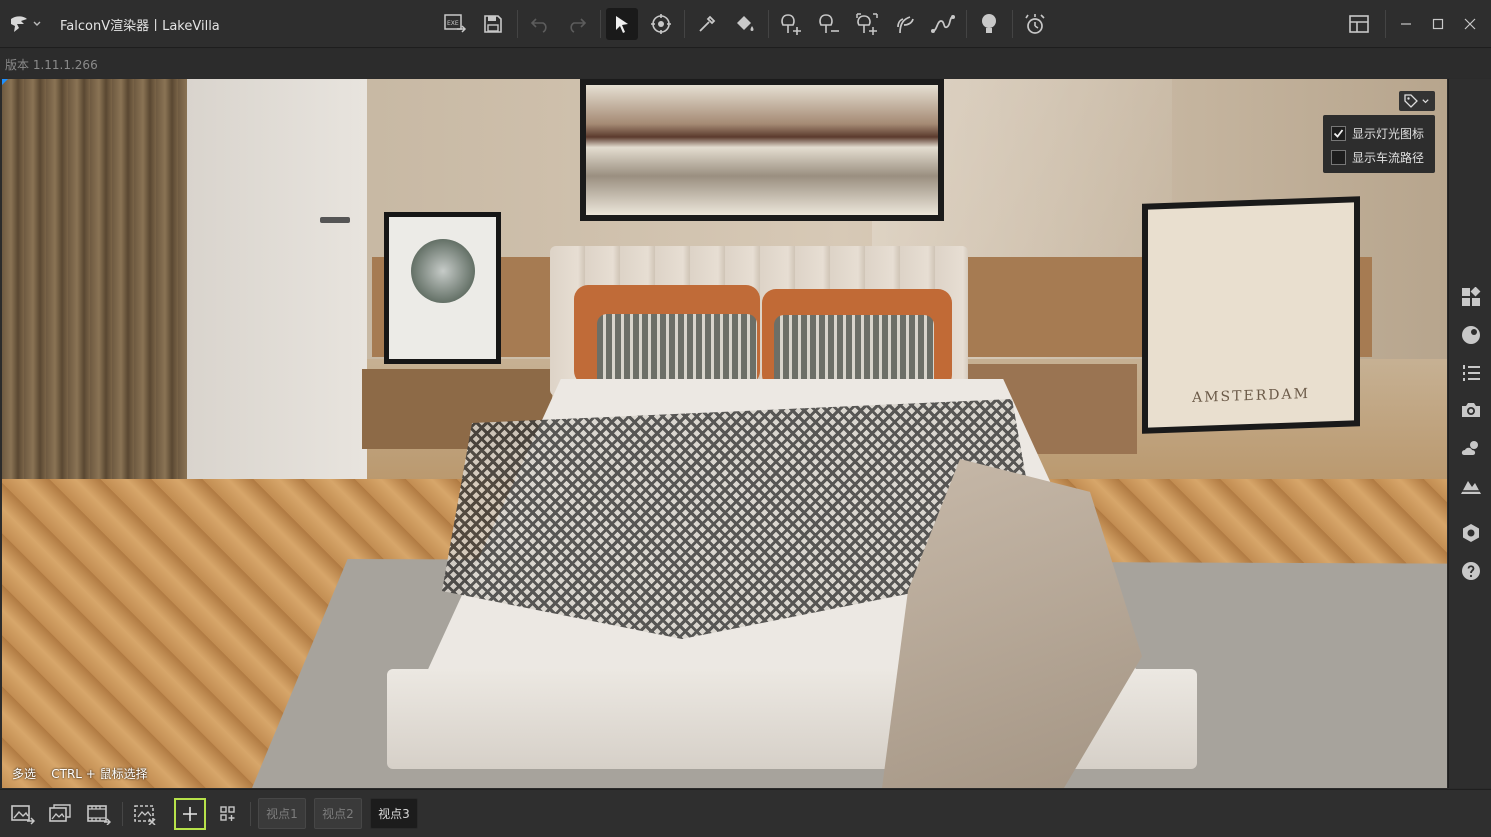  I want to click on app-menu, so click(27, 24).